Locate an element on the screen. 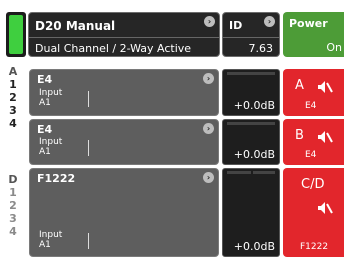 Image resolution: width=344 pixels, height=259 pixels. channel-b-strip: E4 › Input A1 is located at coordinates (124, 142).